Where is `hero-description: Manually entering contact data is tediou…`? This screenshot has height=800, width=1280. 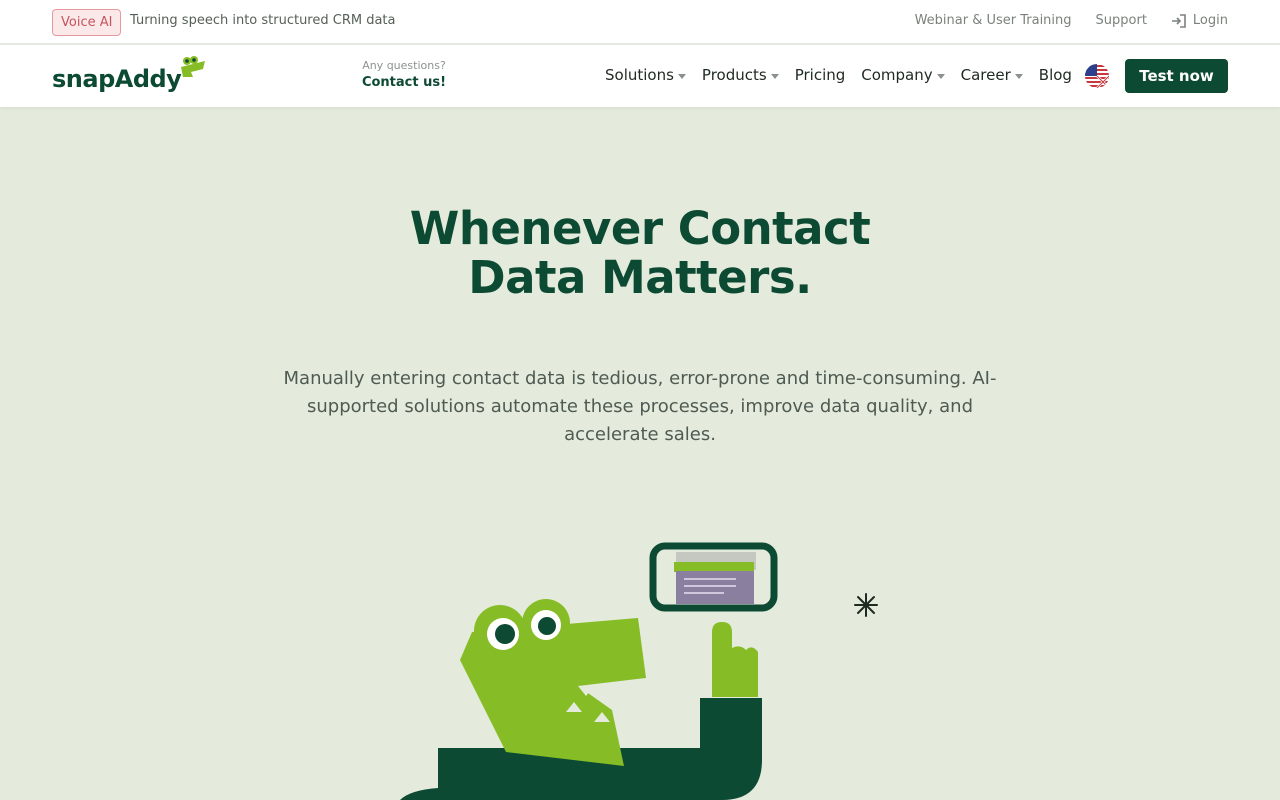
hero-description: Manually entering contact data is tediou… is located at coordinates (640, 406).